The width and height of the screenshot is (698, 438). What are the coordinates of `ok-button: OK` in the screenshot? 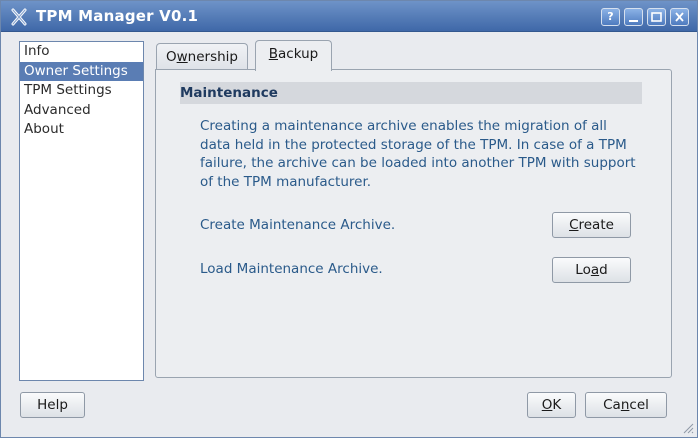 It's located at (551, 405).